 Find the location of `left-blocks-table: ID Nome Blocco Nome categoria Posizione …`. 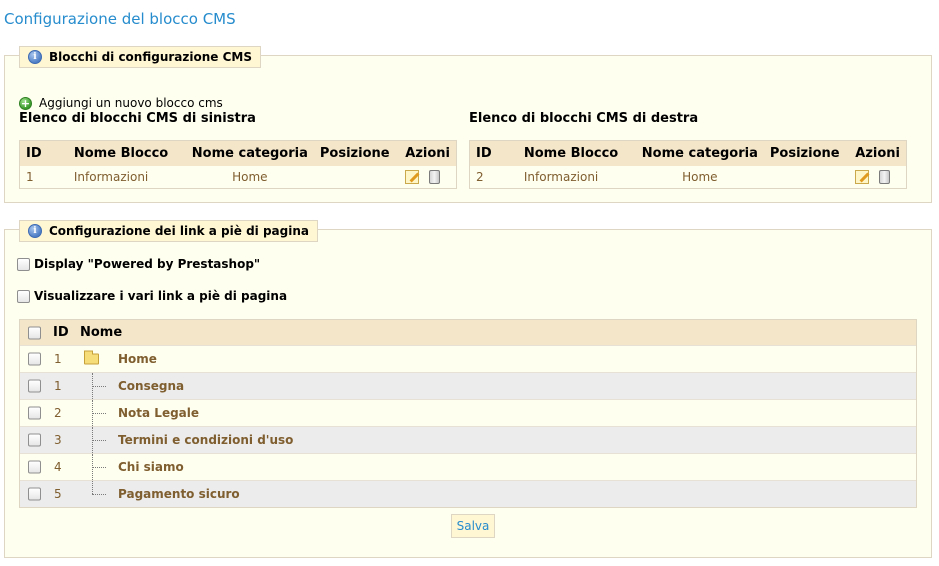

left-blocks-table: ID Nome Blocco Nome categoria Posizione … is located at coordinates (238, 164).